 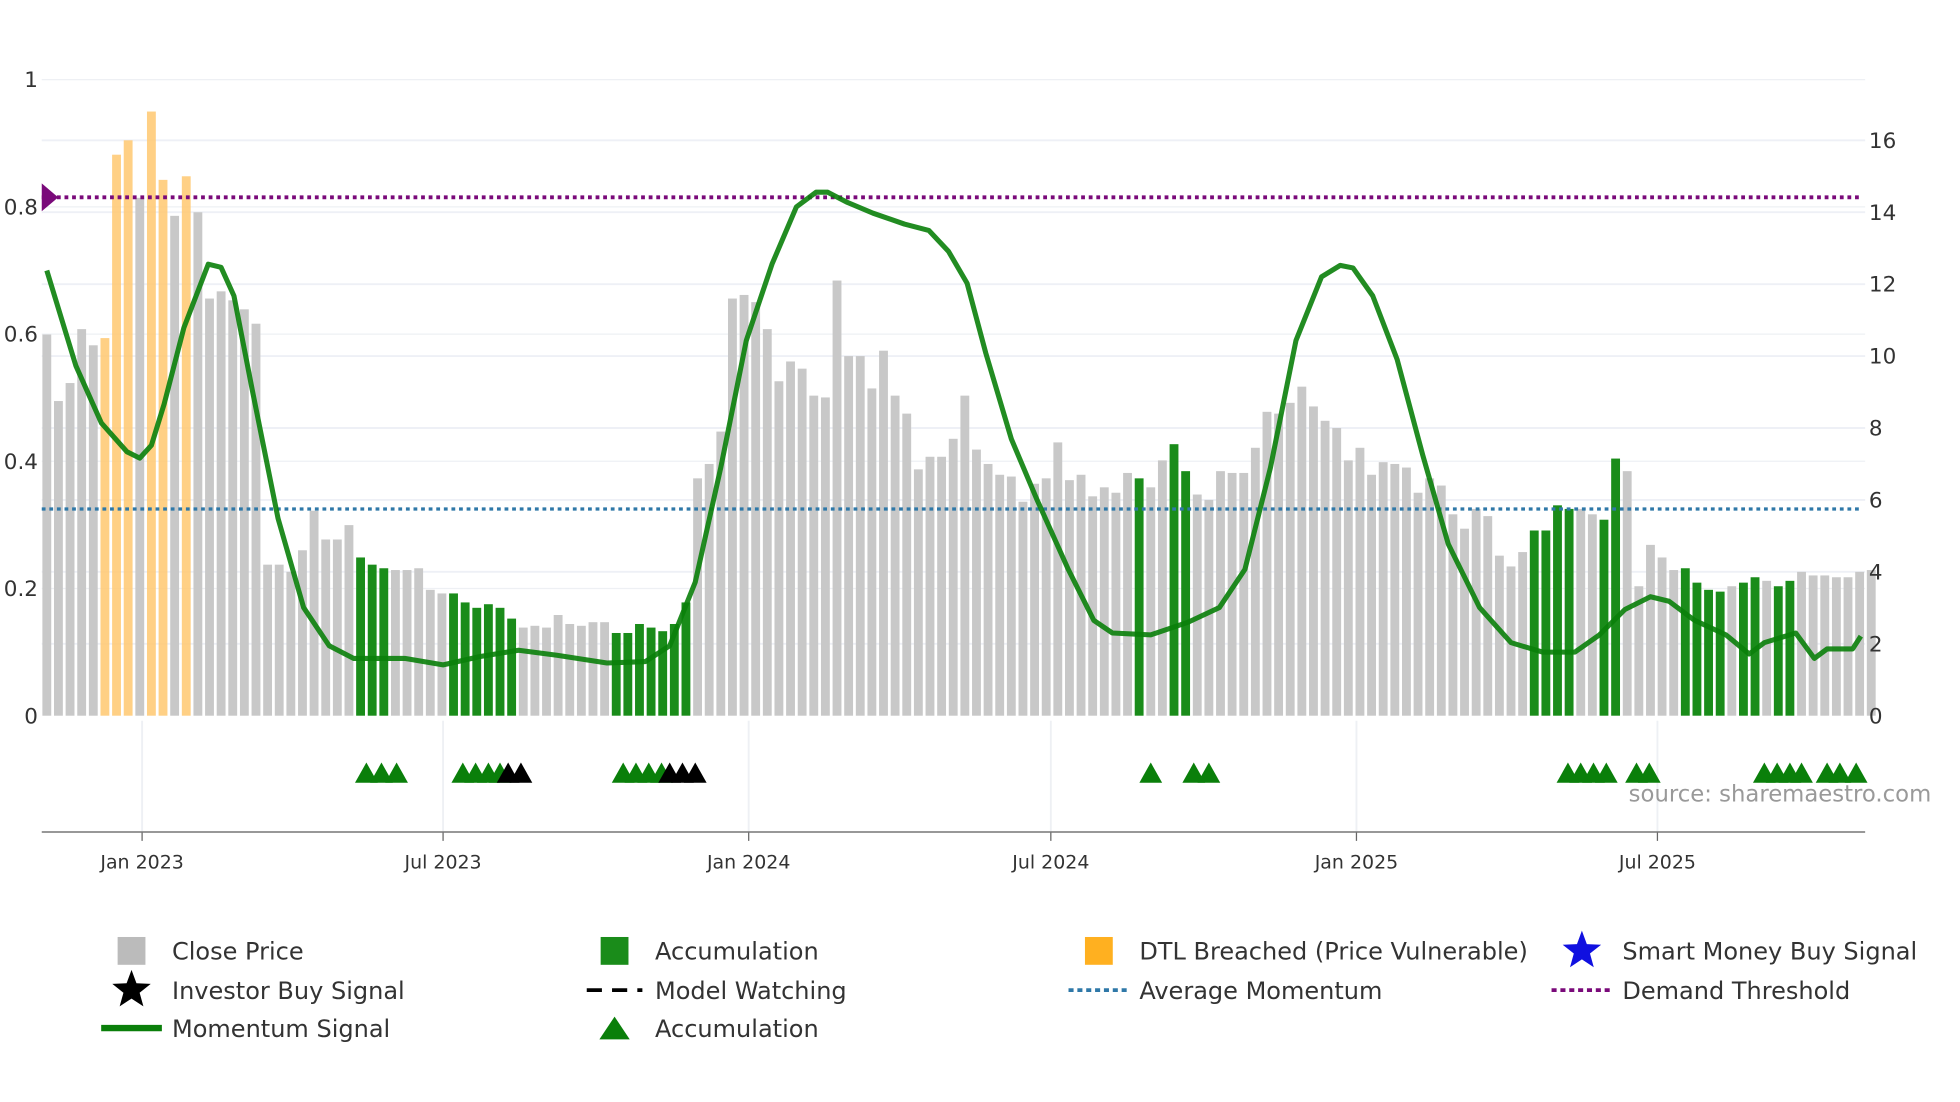 I want to click on date-tick-label: Jul 2024, so click(x=1050, y=863).